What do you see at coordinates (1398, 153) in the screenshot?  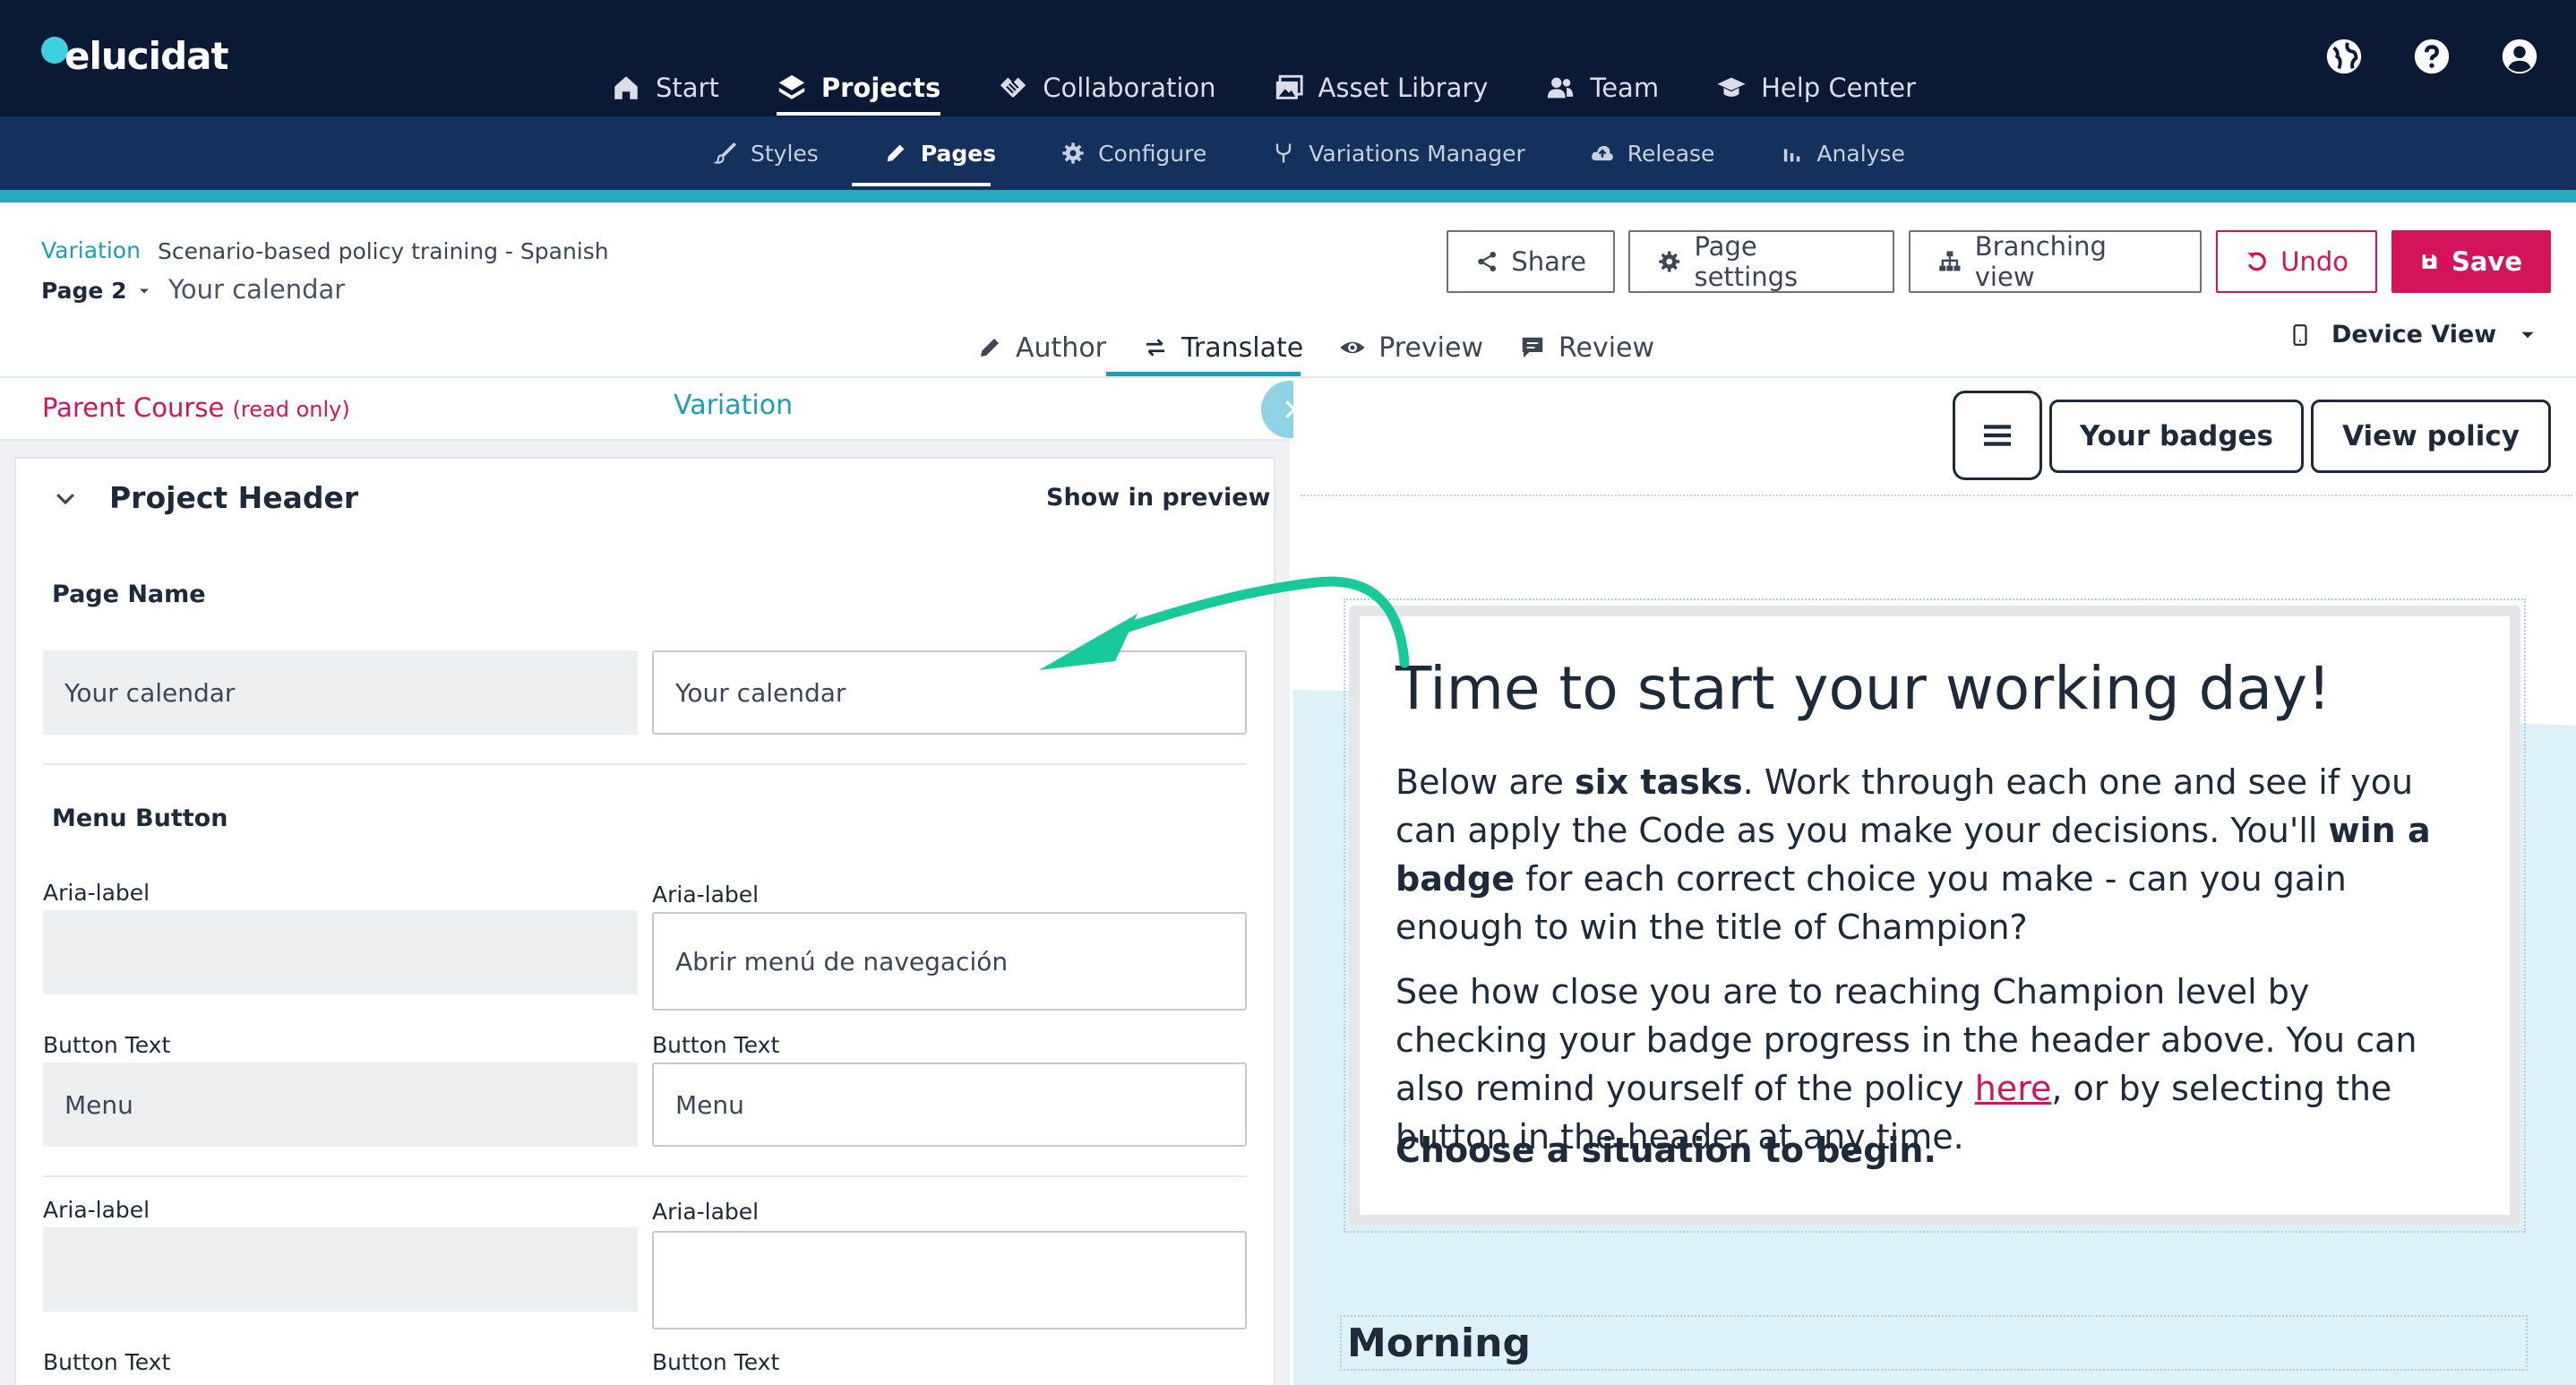 I see `subnav-variations-manager: Variations Manager` at bounding box center [1398, 153].